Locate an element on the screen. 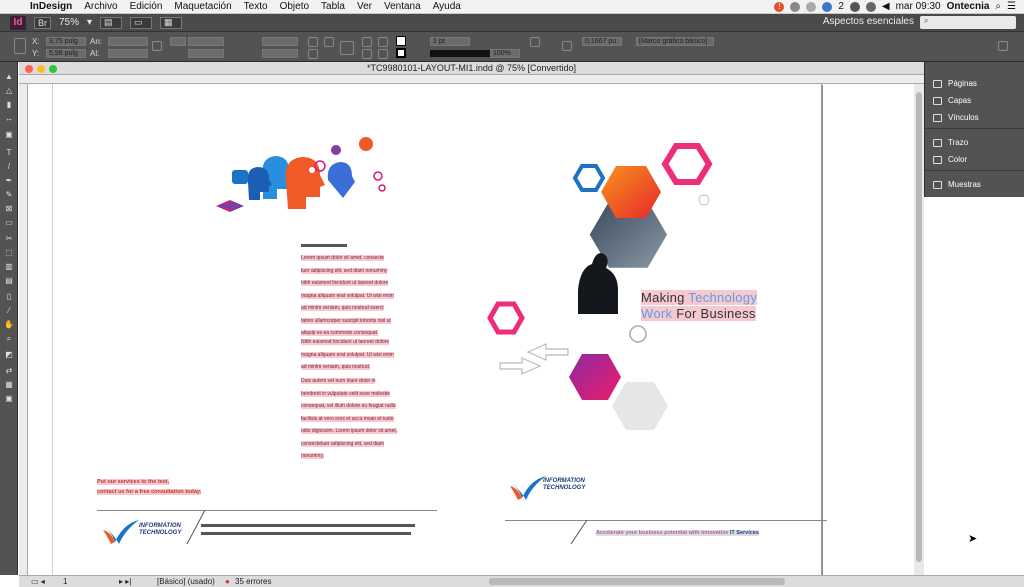 Image resolution: width=1024 pixels, height=587 pixels. menu-extra-icon is located at coordinates (811, 6).